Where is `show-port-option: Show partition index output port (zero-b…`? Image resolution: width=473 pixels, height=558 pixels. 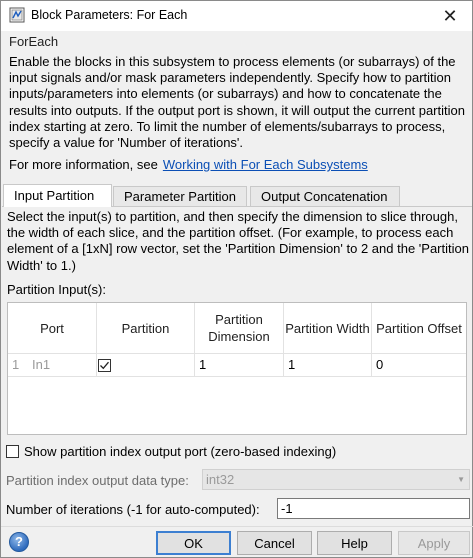 show-port-option: Show partition index output port (zero-b… is located at coordinates (171, 451).